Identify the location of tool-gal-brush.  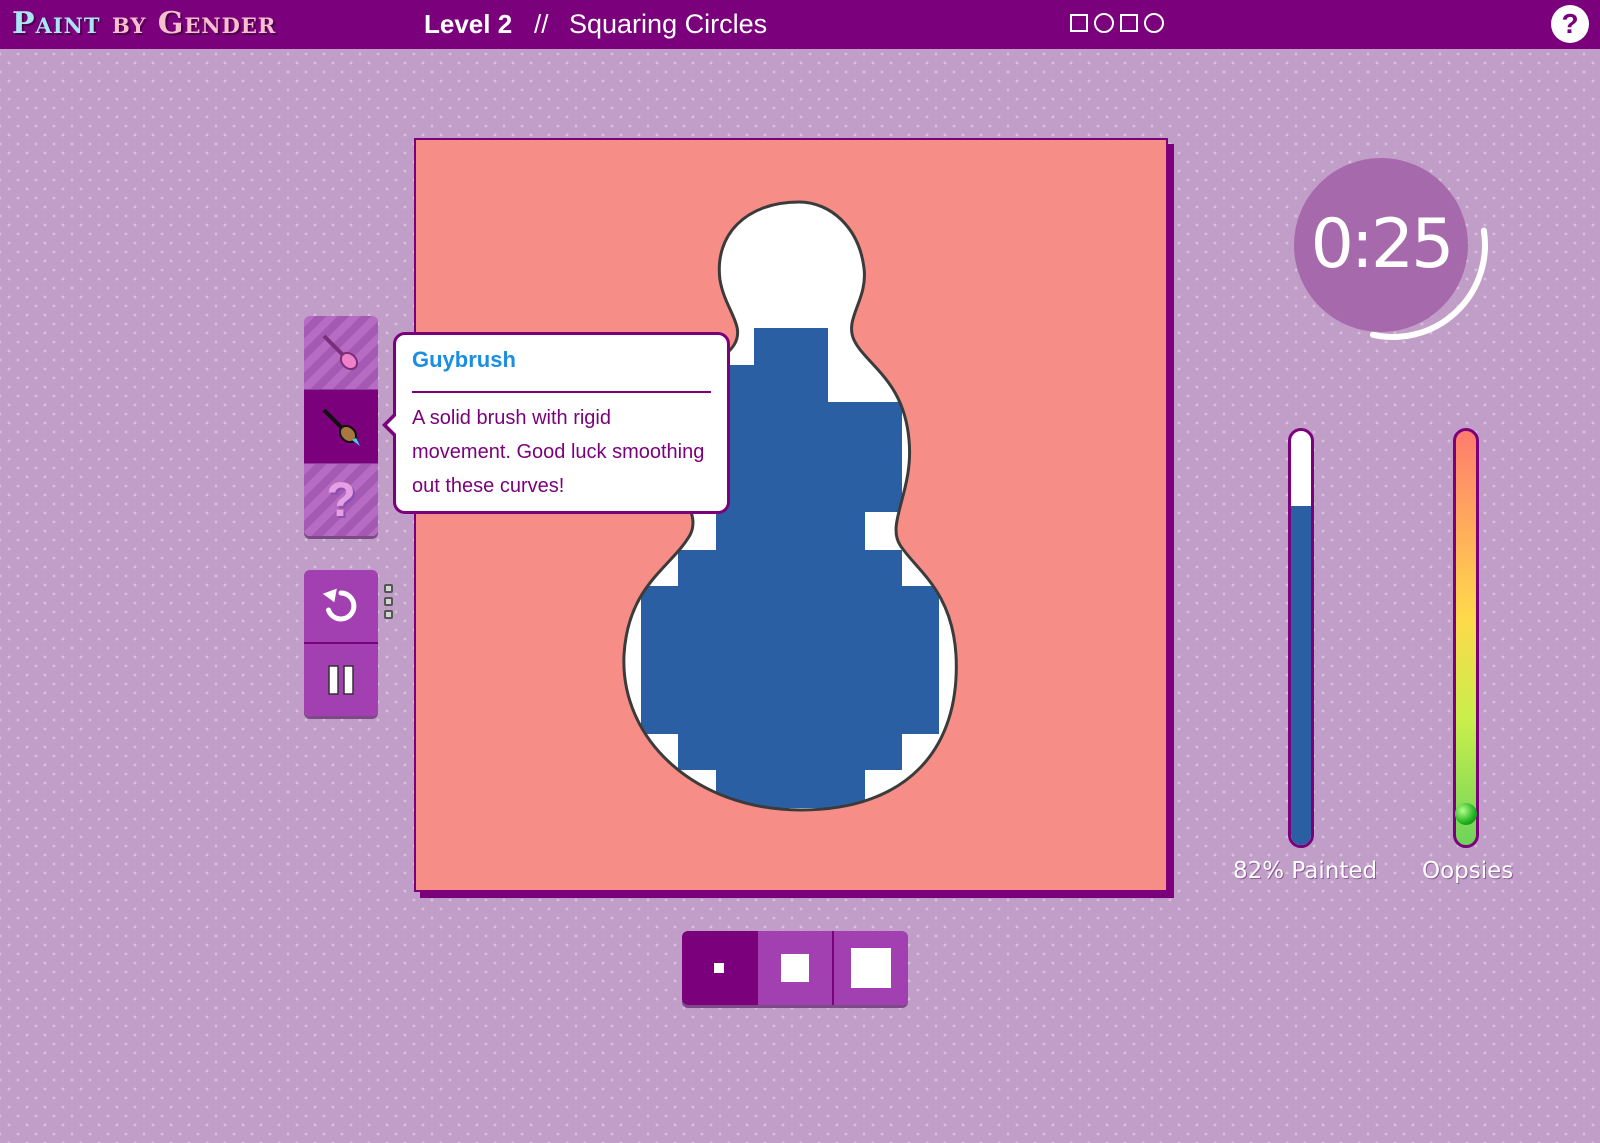
(341, 353).